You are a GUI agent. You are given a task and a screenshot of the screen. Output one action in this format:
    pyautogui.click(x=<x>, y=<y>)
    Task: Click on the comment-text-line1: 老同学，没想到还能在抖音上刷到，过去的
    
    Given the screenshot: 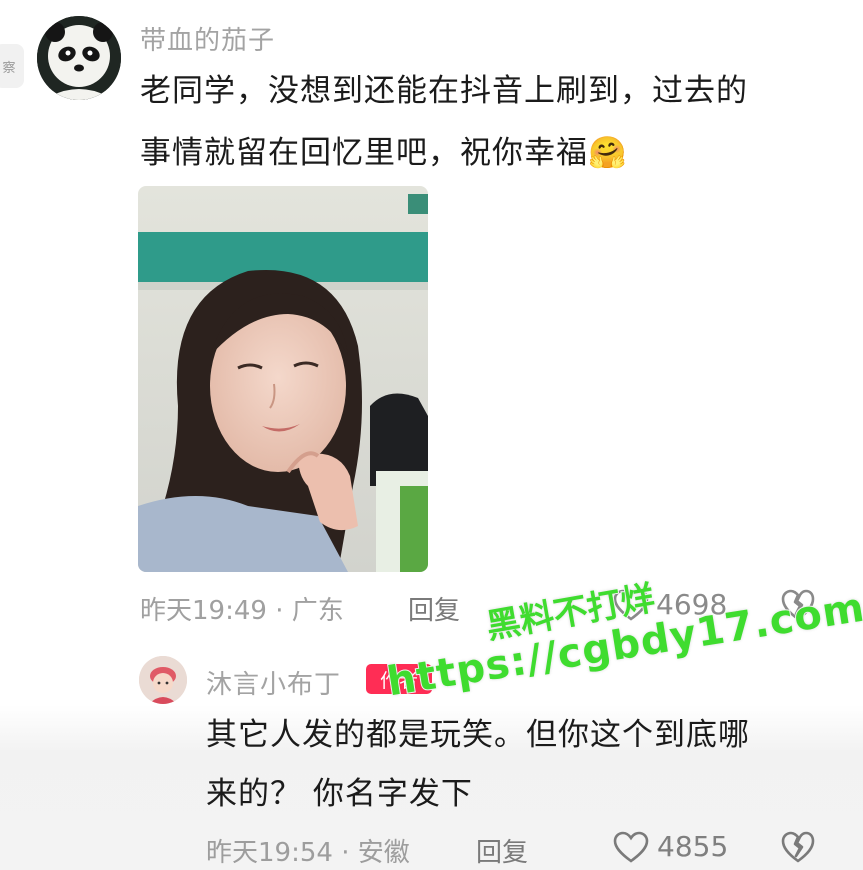 What is the action you would take?
    pyautogui.click(x=444, y=91)
    